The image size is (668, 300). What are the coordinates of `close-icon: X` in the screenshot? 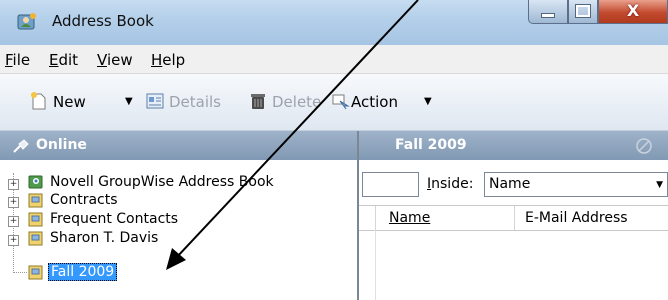 It's located at (633, 10).